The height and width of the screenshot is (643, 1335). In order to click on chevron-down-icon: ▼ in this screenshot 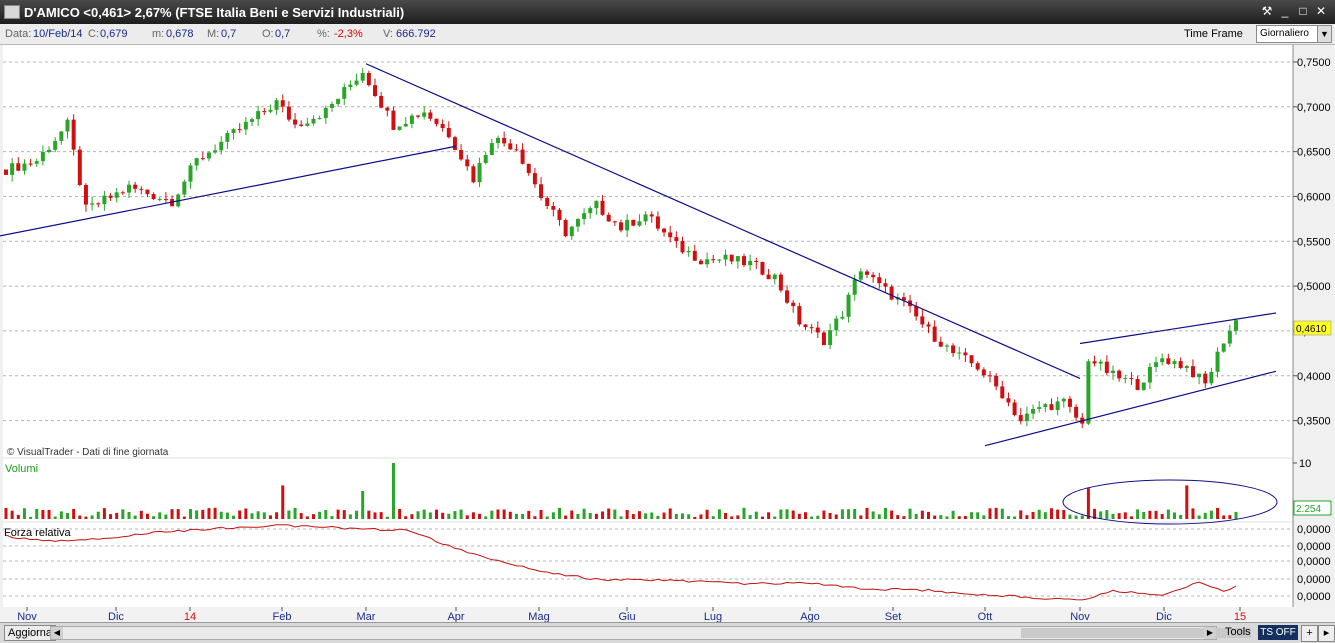, I will do `click(1324, 34)`.